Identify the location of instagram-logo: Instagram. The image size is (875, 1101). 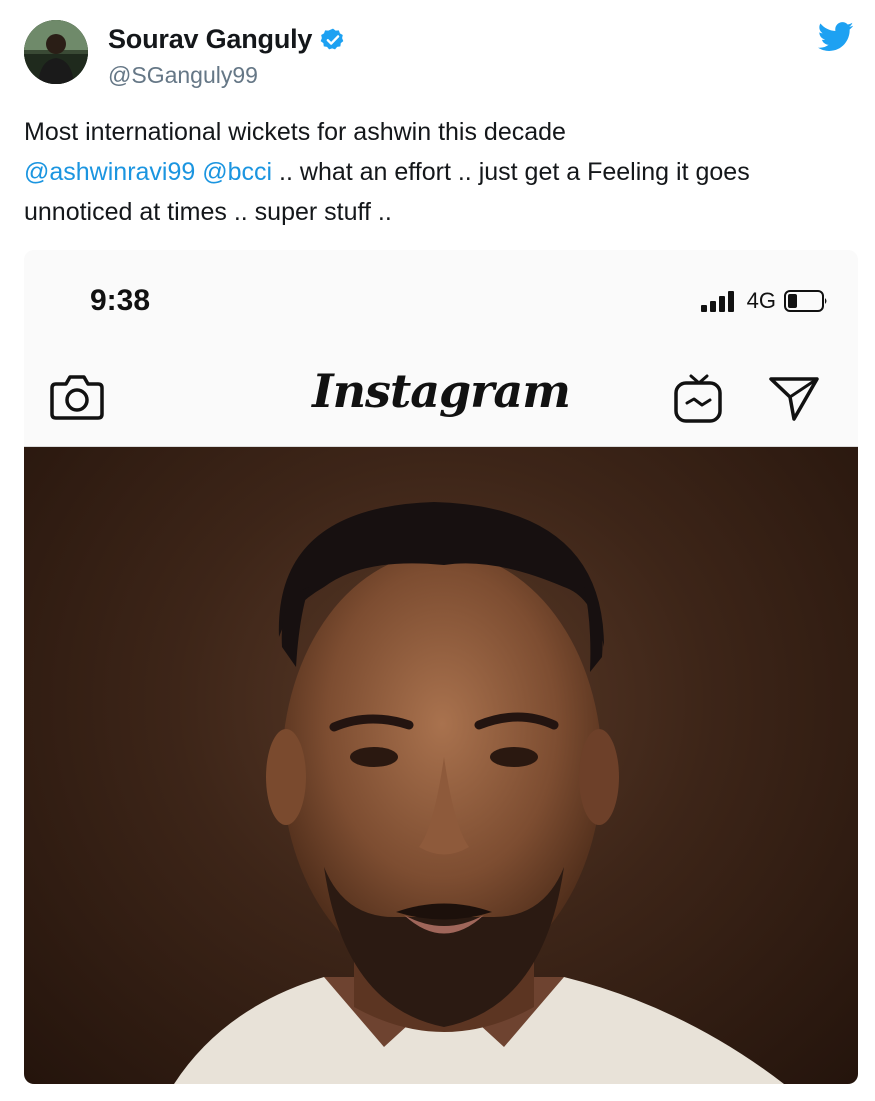
(441, 391).